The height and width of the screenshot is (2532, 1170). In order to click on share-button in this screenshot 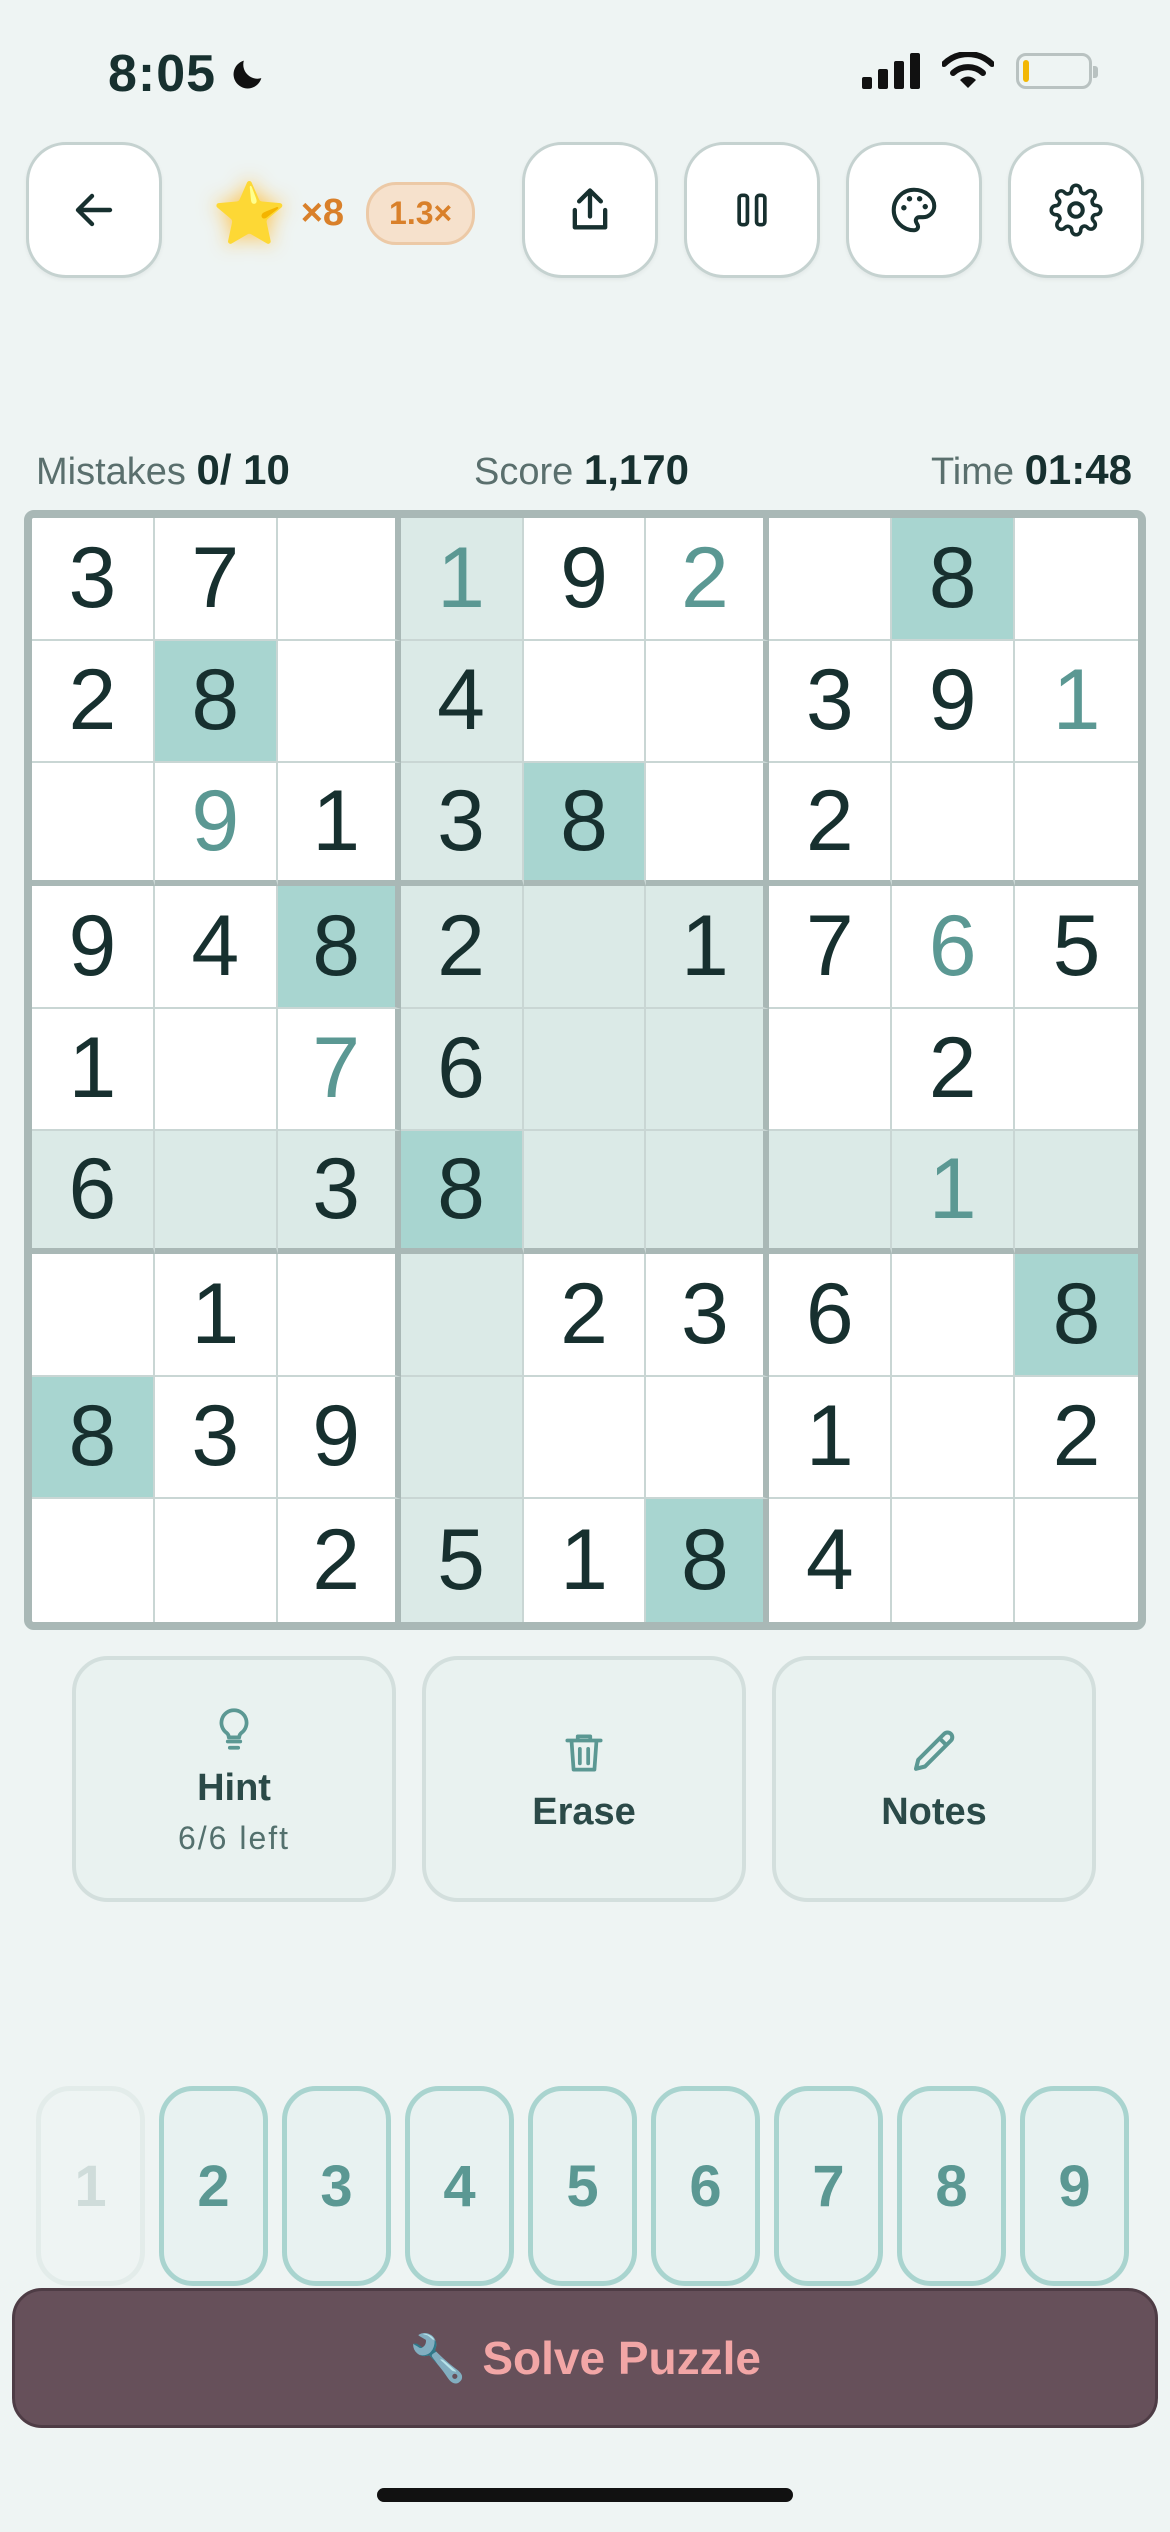, I will do `click(590, 210)`.